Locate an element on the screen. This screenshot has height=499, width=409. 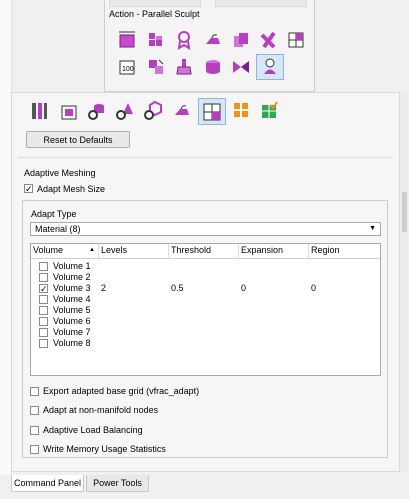
option-label: Write Memory Usage Statistics is located at coordinates (104, 449).